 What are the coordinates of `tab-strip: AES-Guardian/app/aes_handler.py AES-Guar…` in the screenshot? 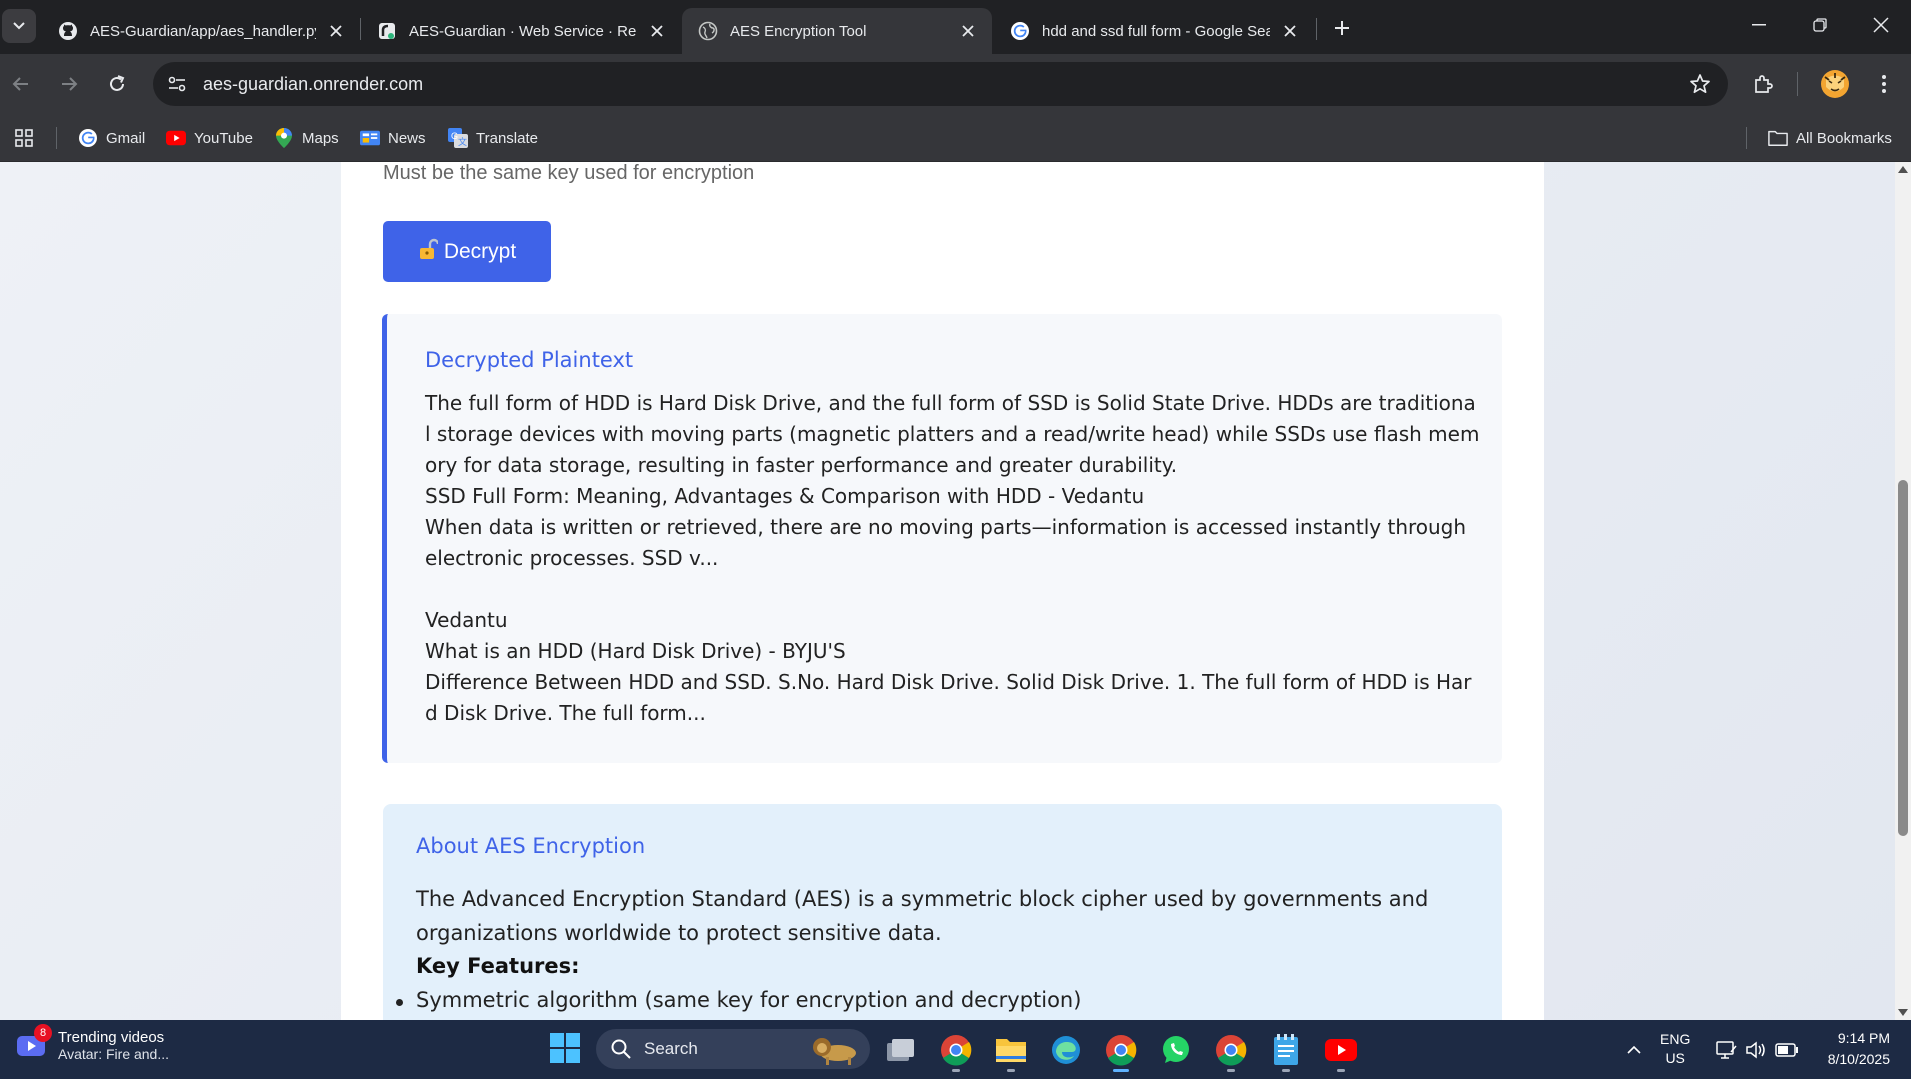 It's located at (955, 27).